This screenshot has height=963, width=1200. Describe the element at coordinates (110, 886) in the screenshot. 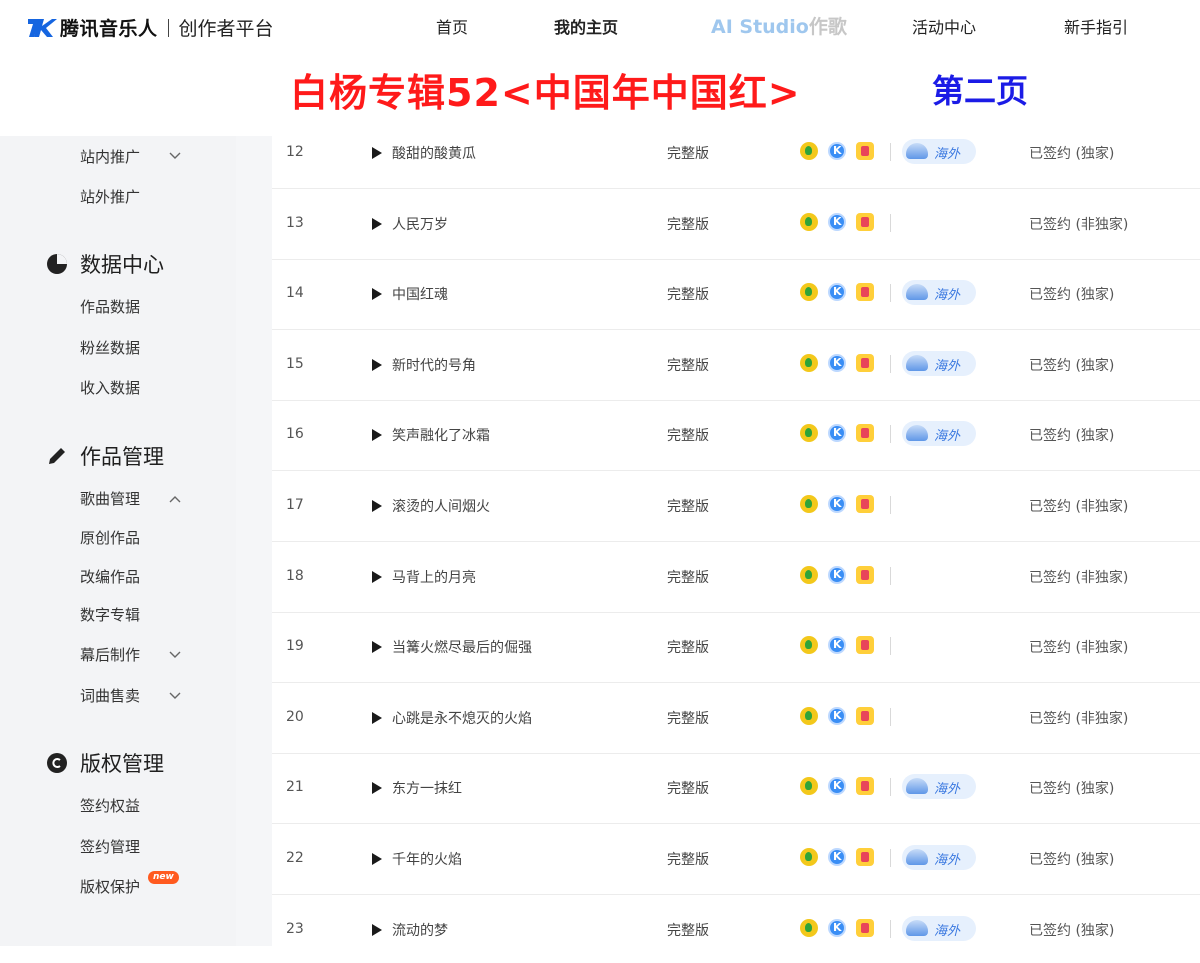

I see `sidebar-item-copyright-protect: 版权保护` at that location.